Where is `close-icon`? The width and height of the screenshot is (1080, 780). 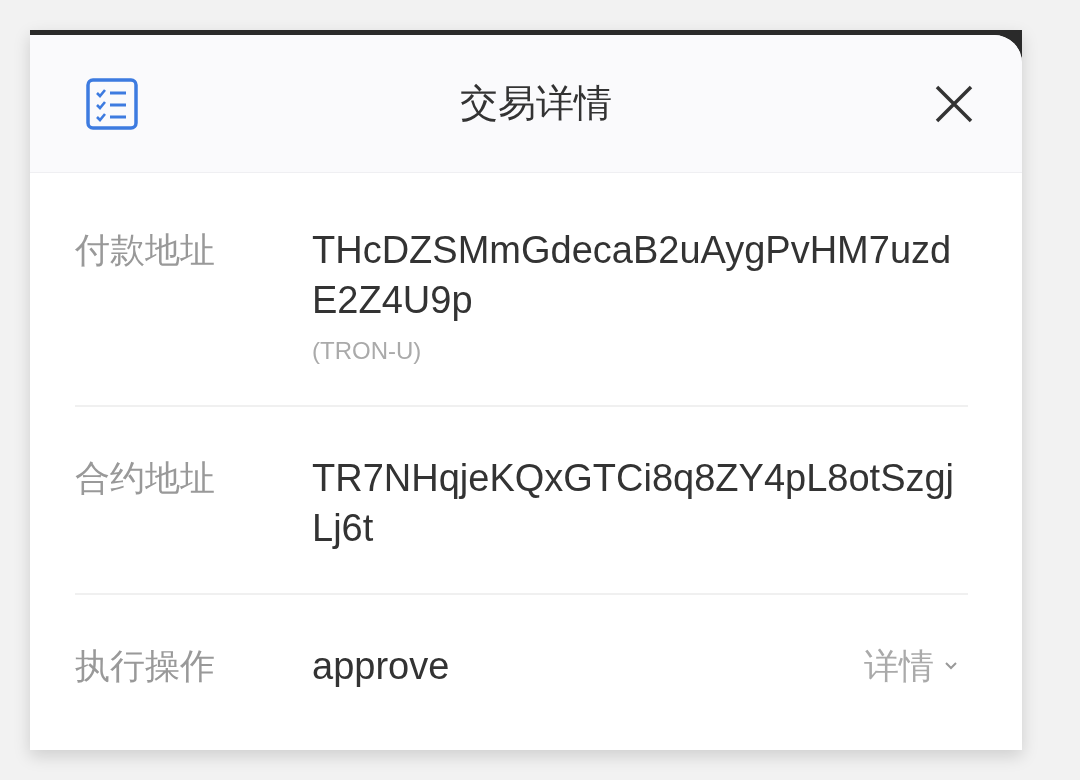
close-icon is located at coordinates (954, 103).